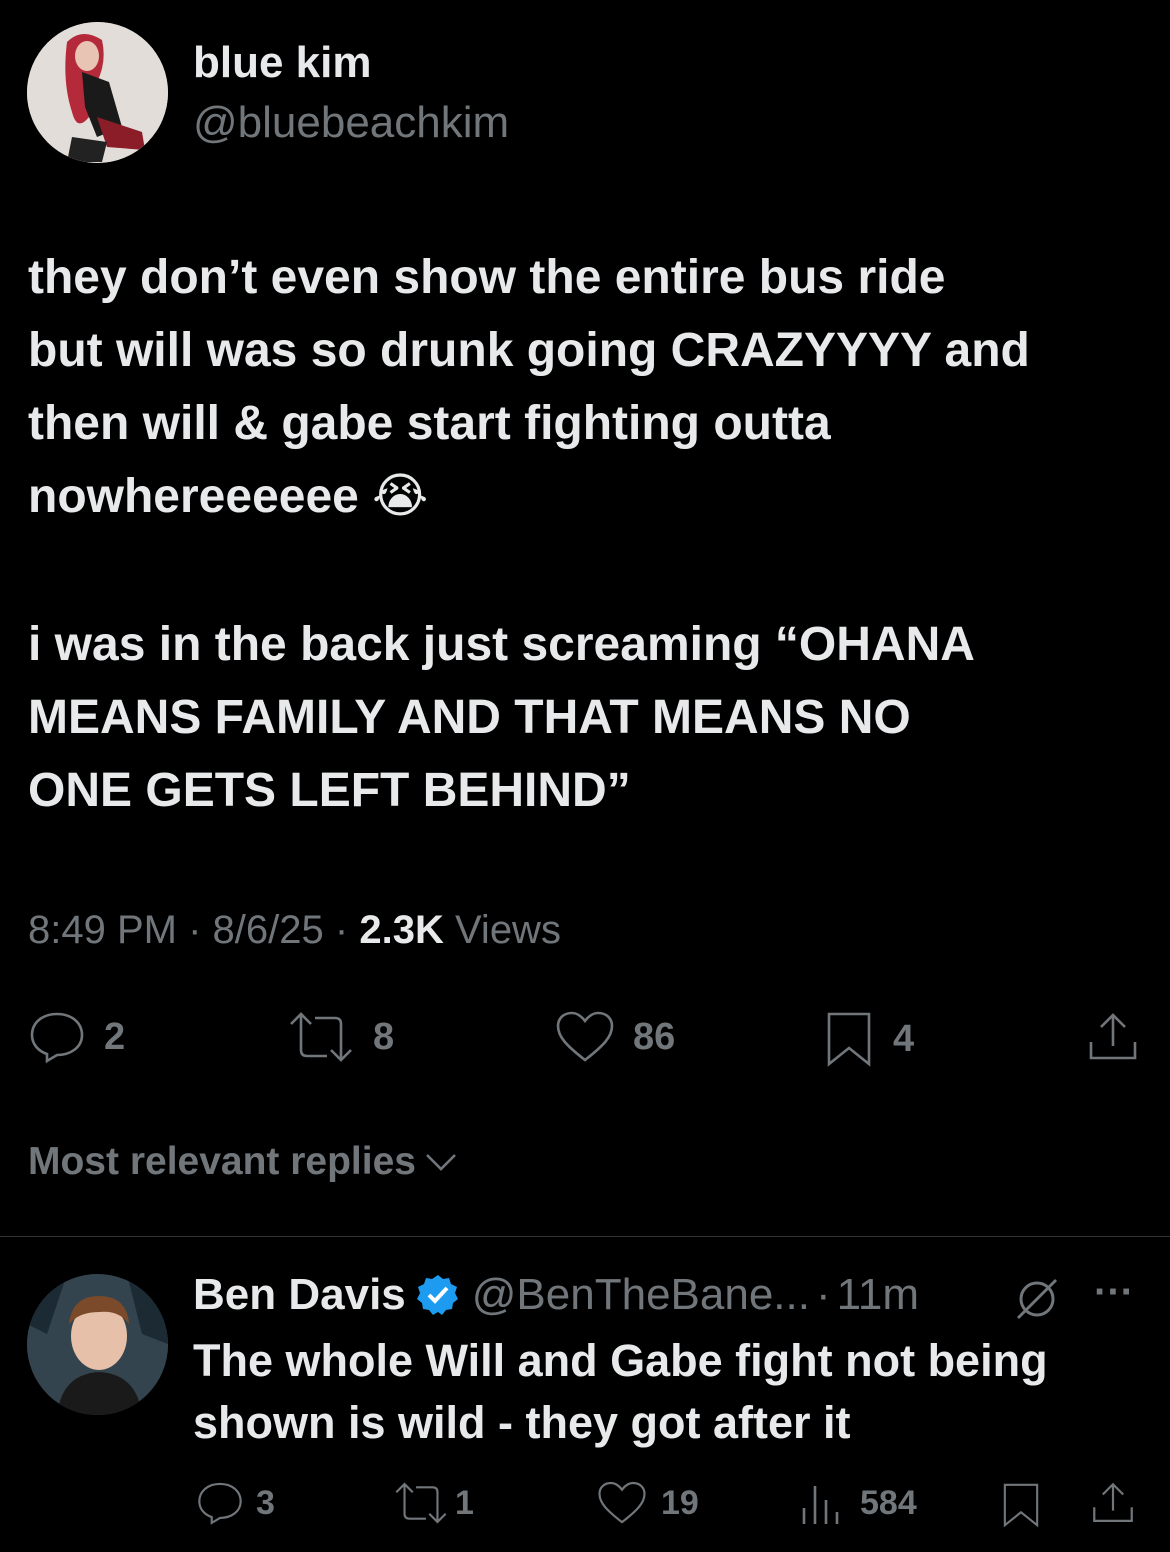  What do you see at coordinates (1037, 1299) in the screenshot?
I see `grok-icon` at bounding box center [1037, 1299].